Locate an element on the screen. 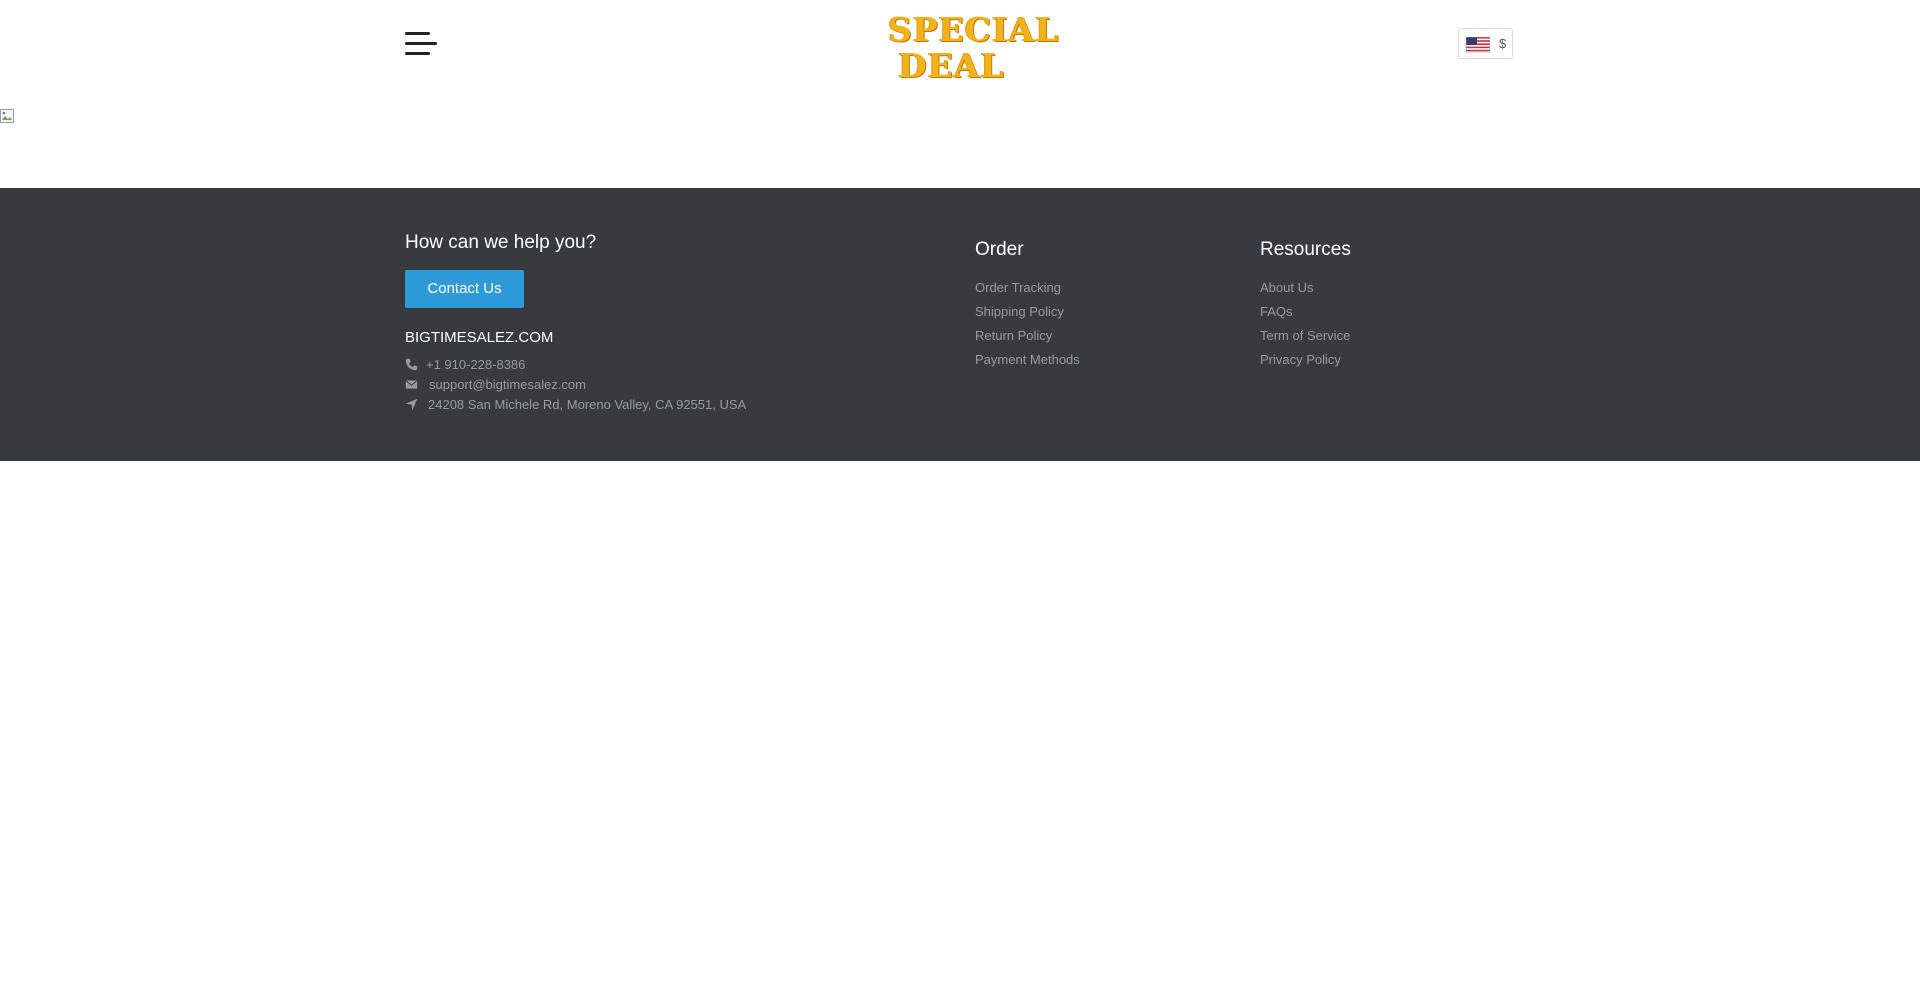 This screenshot has height=993, width=1920. privacy-policy-link: Privacy Policy is located at coordinates (1300, 359).